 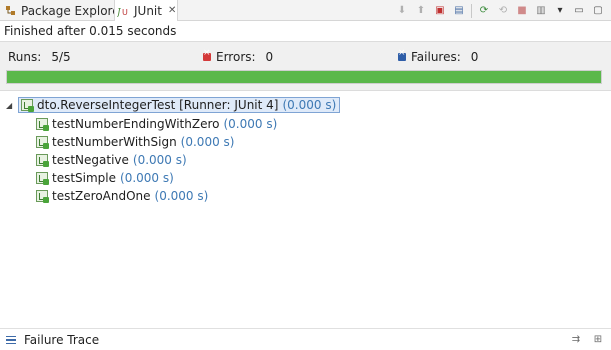 I want to click on view-menu-icon: ▾, so click(x=560, y=11).